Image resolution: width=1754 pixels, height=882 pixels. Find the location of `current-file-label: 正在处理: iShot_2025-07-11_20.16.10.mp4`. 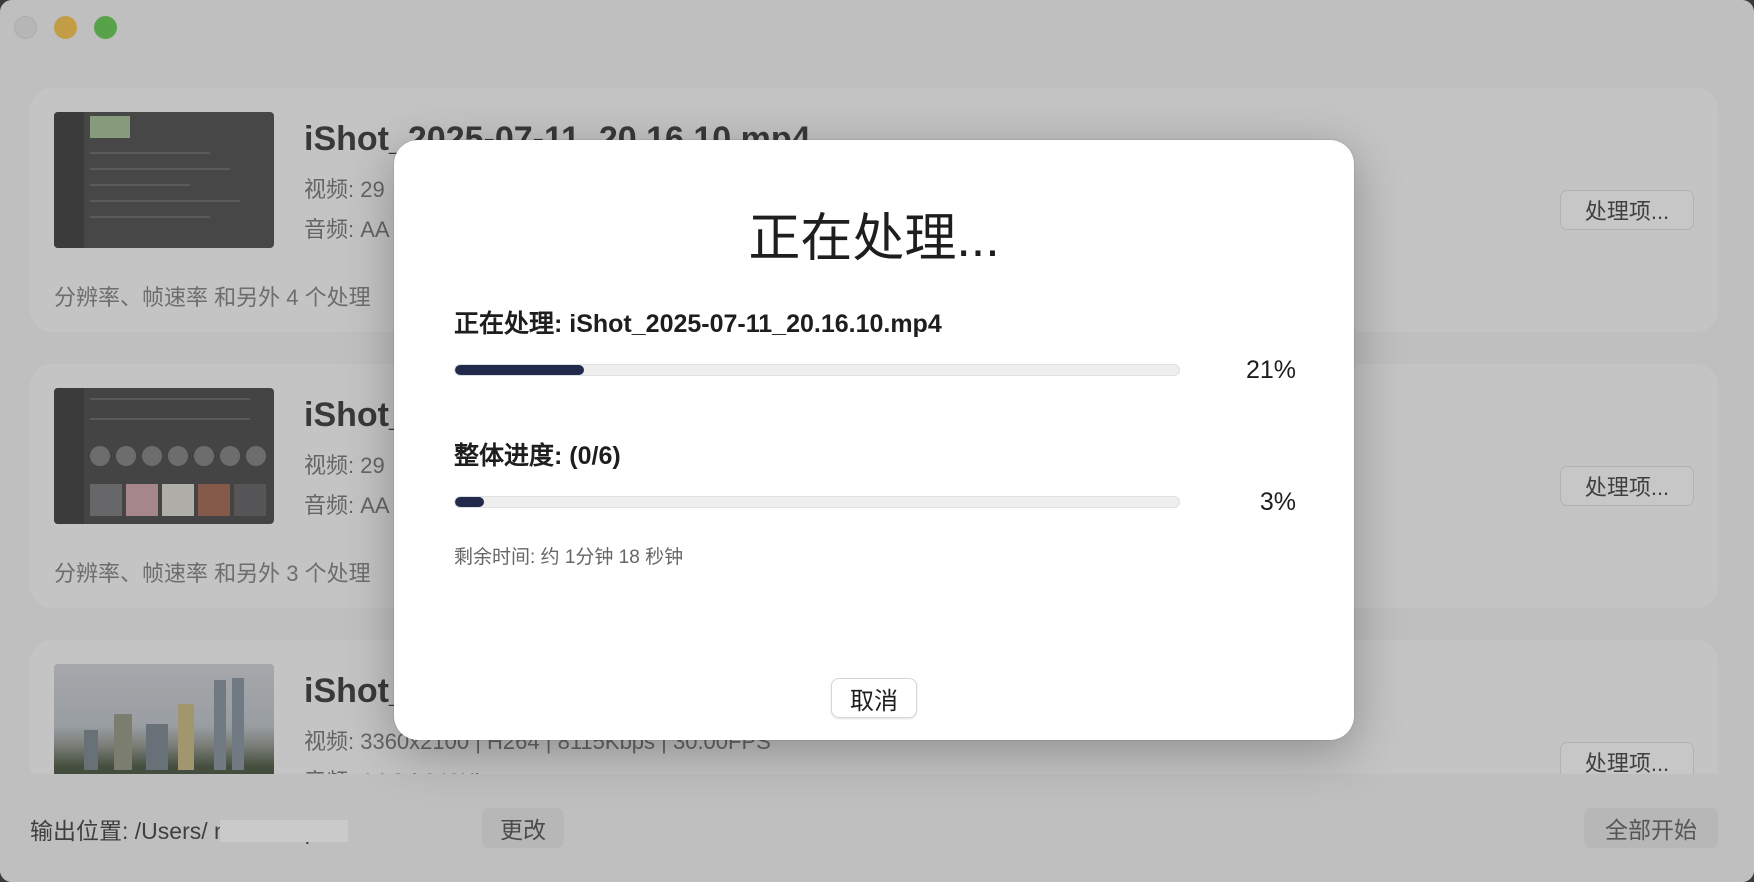

current-file-label: 正在处理: iShot_2025-07-11_20.16.10.mp4 is located at coordinates (698, 324).